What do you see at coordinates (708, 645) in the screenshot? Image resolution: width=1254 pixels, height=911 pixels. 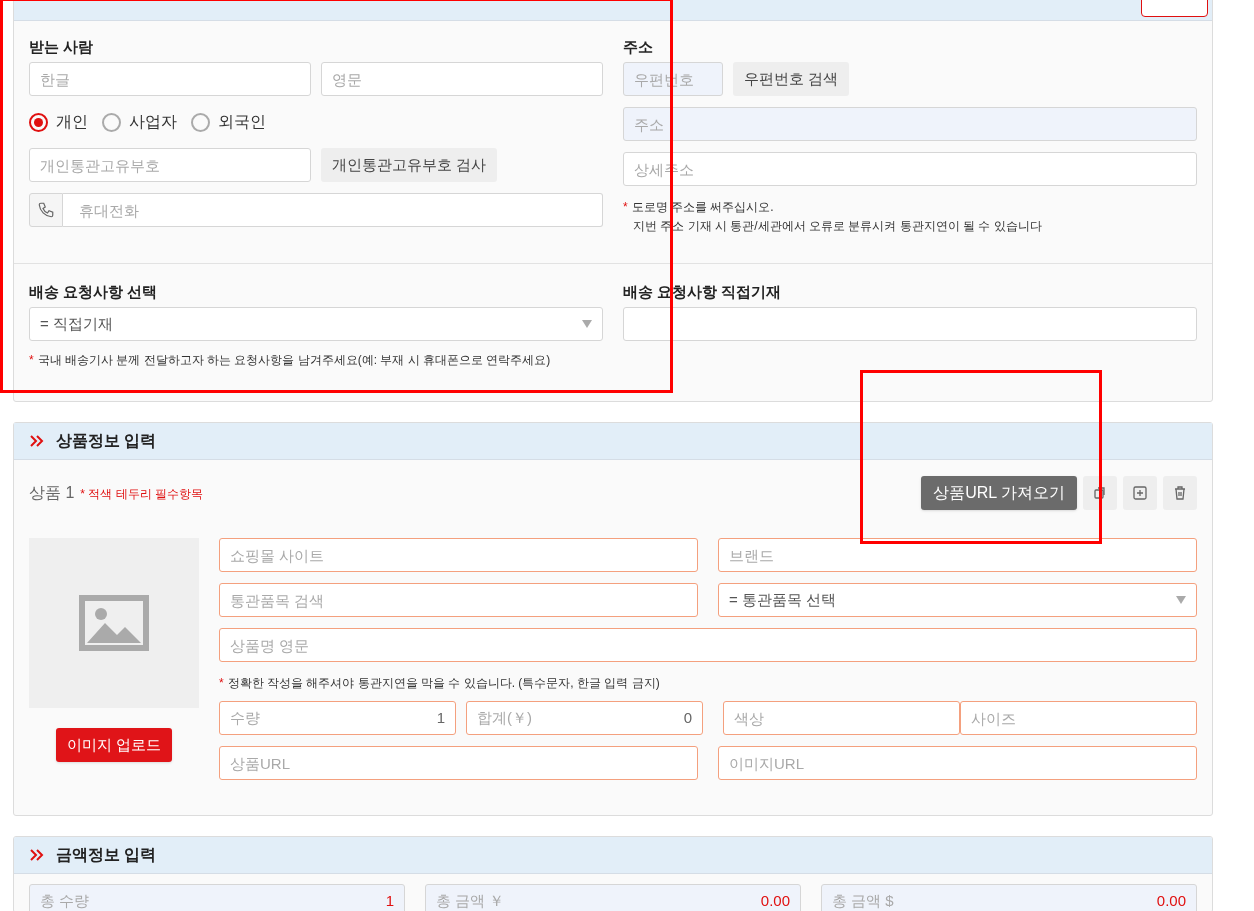 I see `input-field: 상품명 영문` at bounding box center [708, 645].